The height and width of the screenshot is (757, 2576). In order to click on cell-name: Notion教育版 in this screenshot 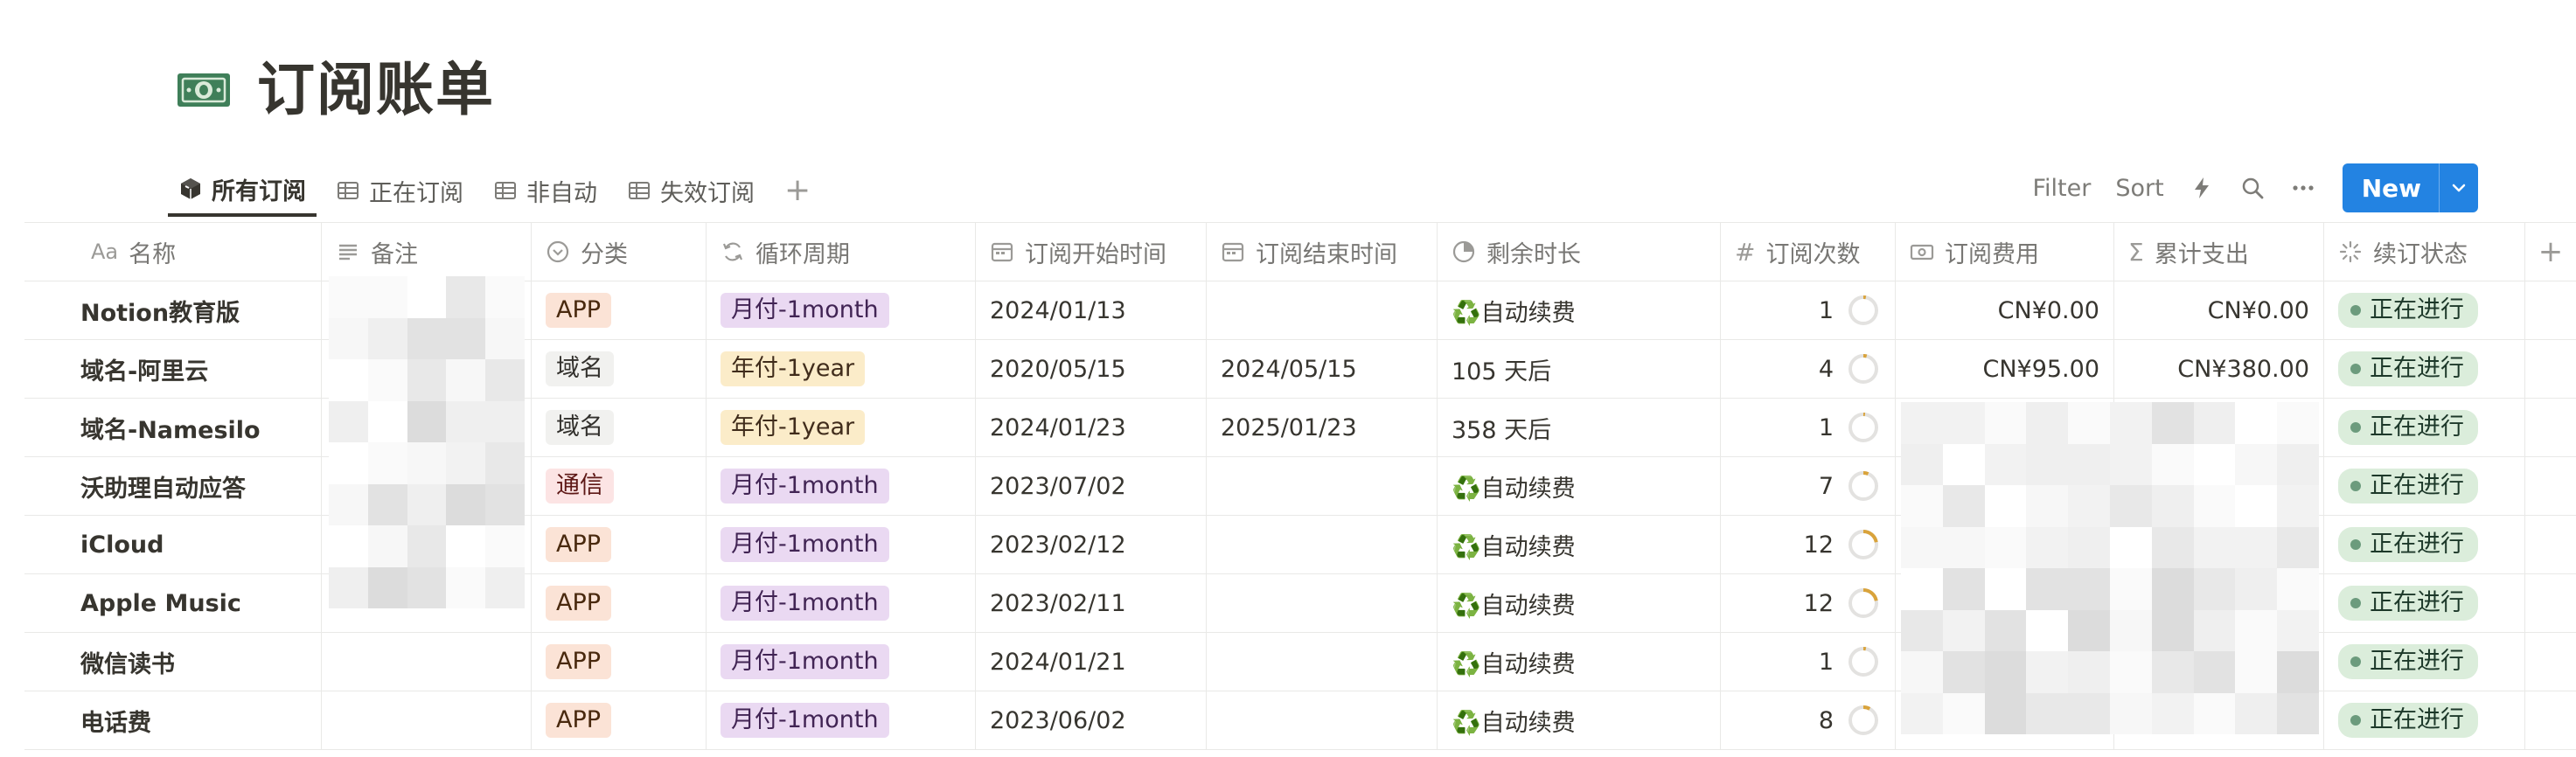, I will do `click(173, 310)`.